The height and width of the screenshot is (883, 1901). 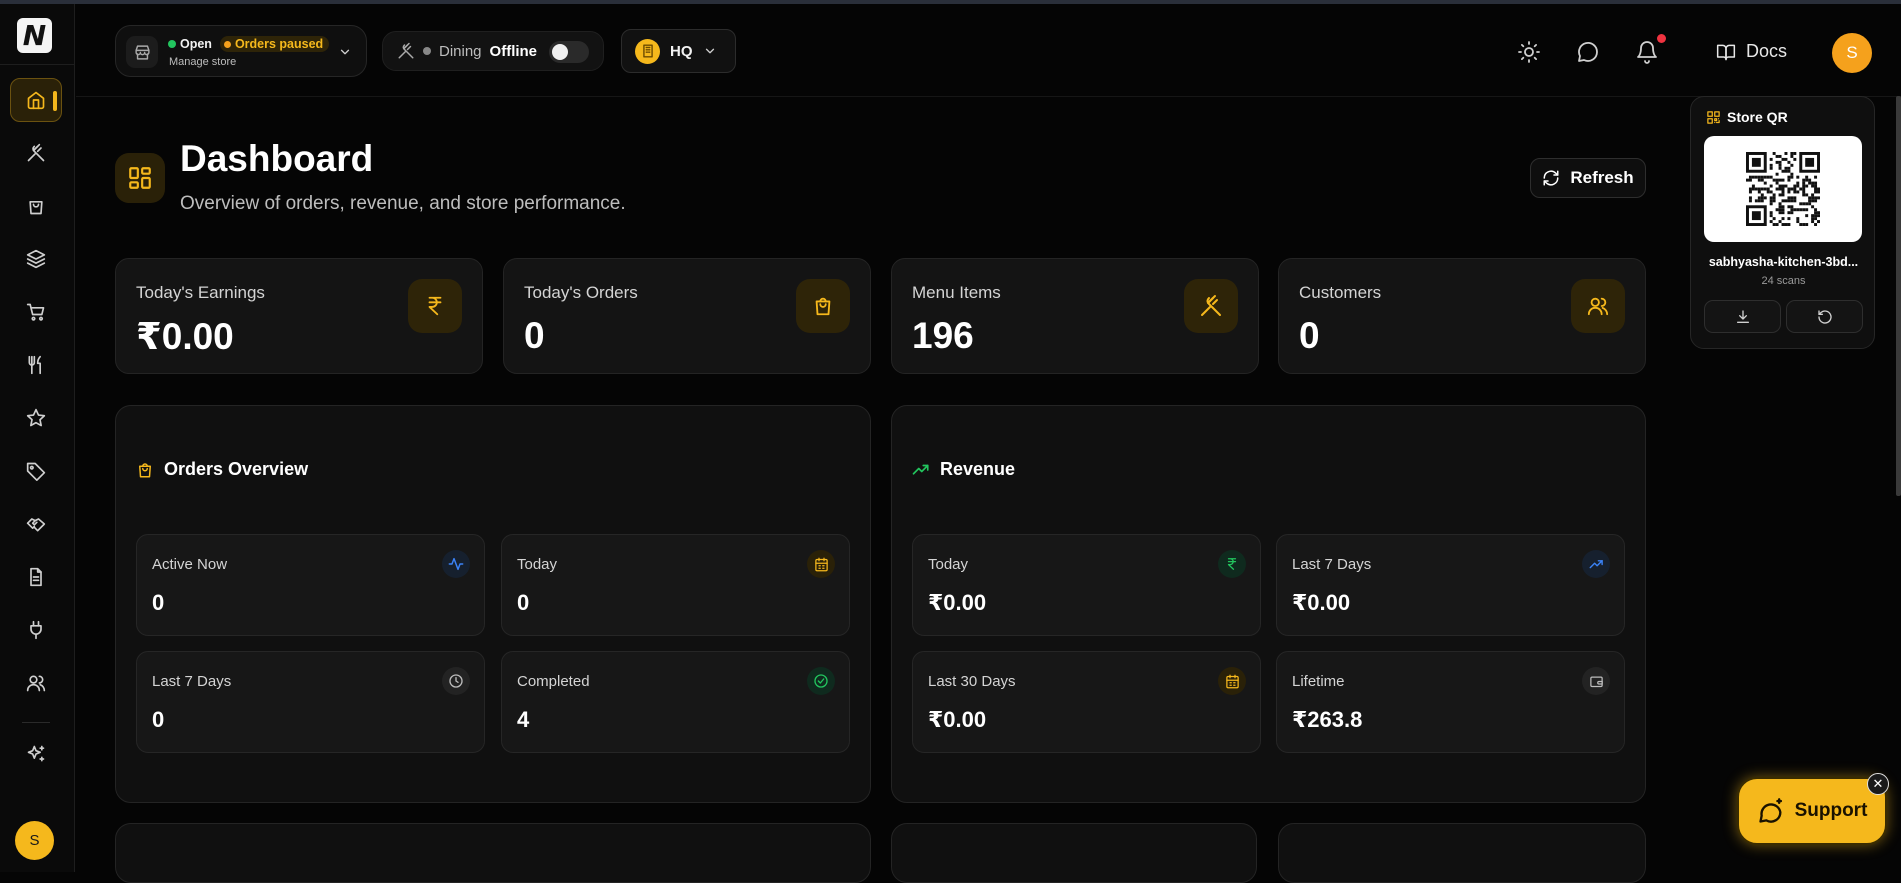 I want to click on sidebar-item-partners, so click(x=36, y=524).